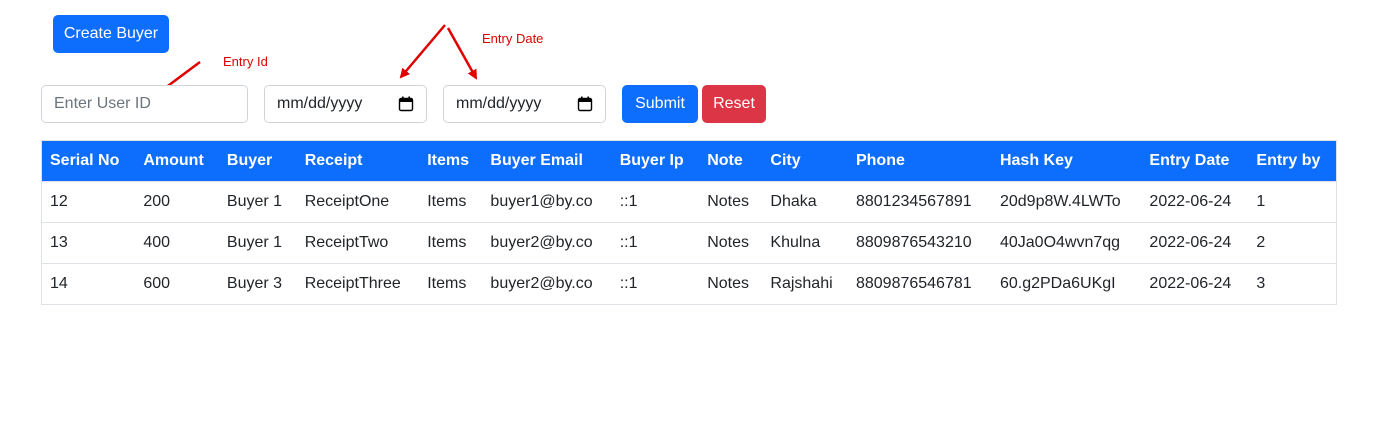 The height and width of the screenshot is (439, 1388). What do you see at coordinates (448, 160) in the screenshot?
I see `column-header: Items` at bounding box center [448, 160].